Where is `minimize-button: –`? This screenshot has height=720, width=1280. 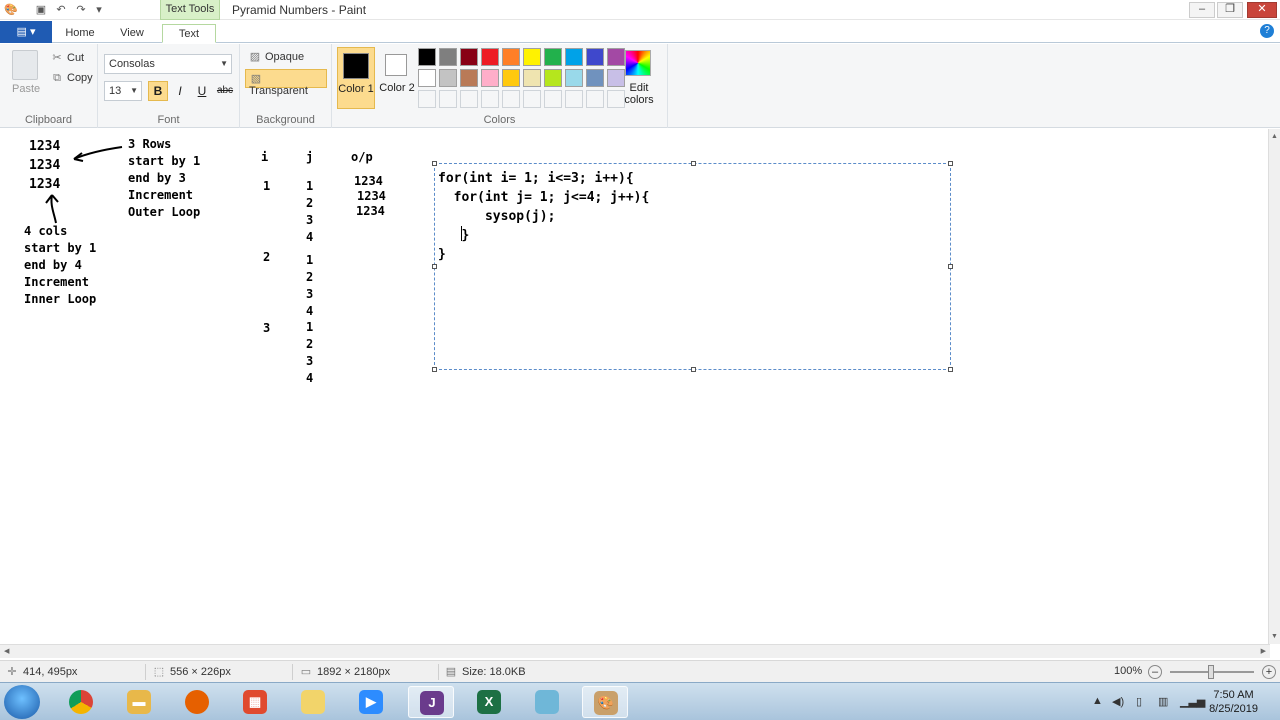 minimize-button: – is located at coordinates (1202, 10).